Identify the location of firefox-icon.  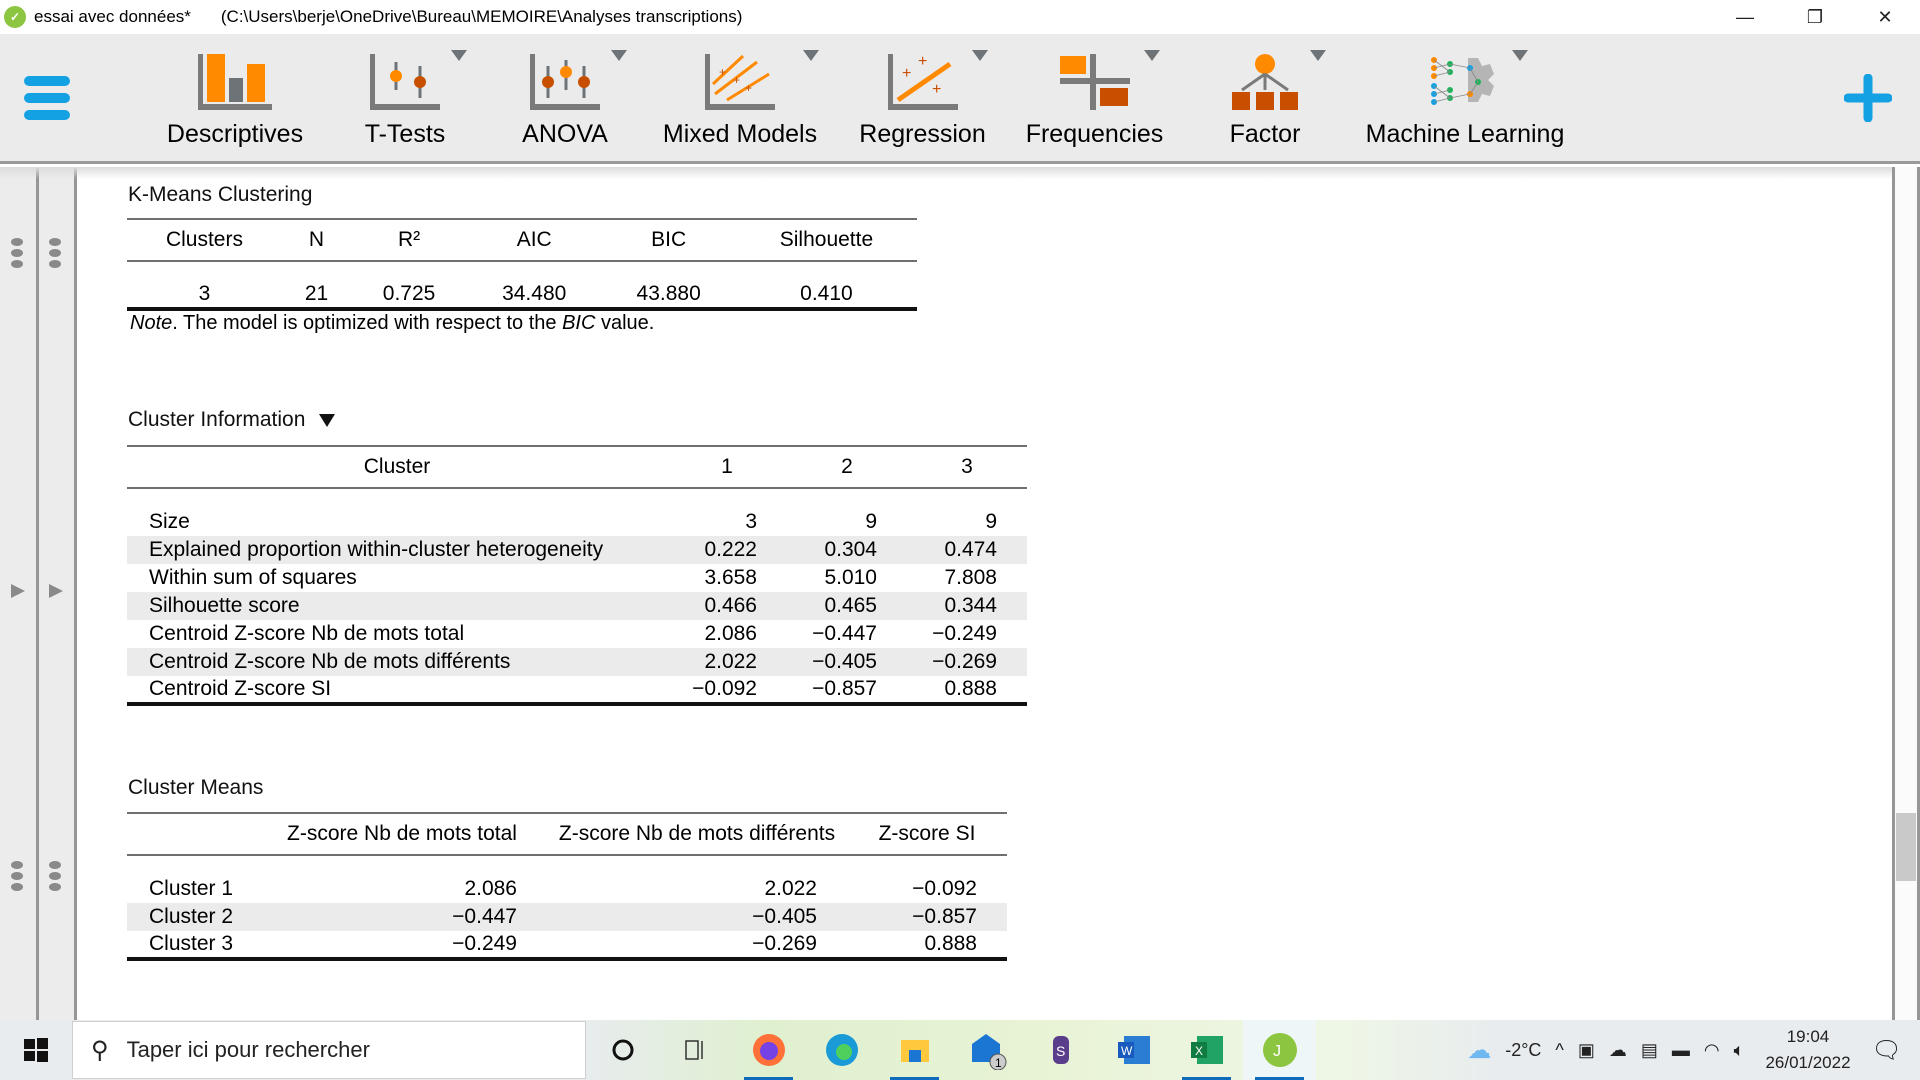
(768, 1050).